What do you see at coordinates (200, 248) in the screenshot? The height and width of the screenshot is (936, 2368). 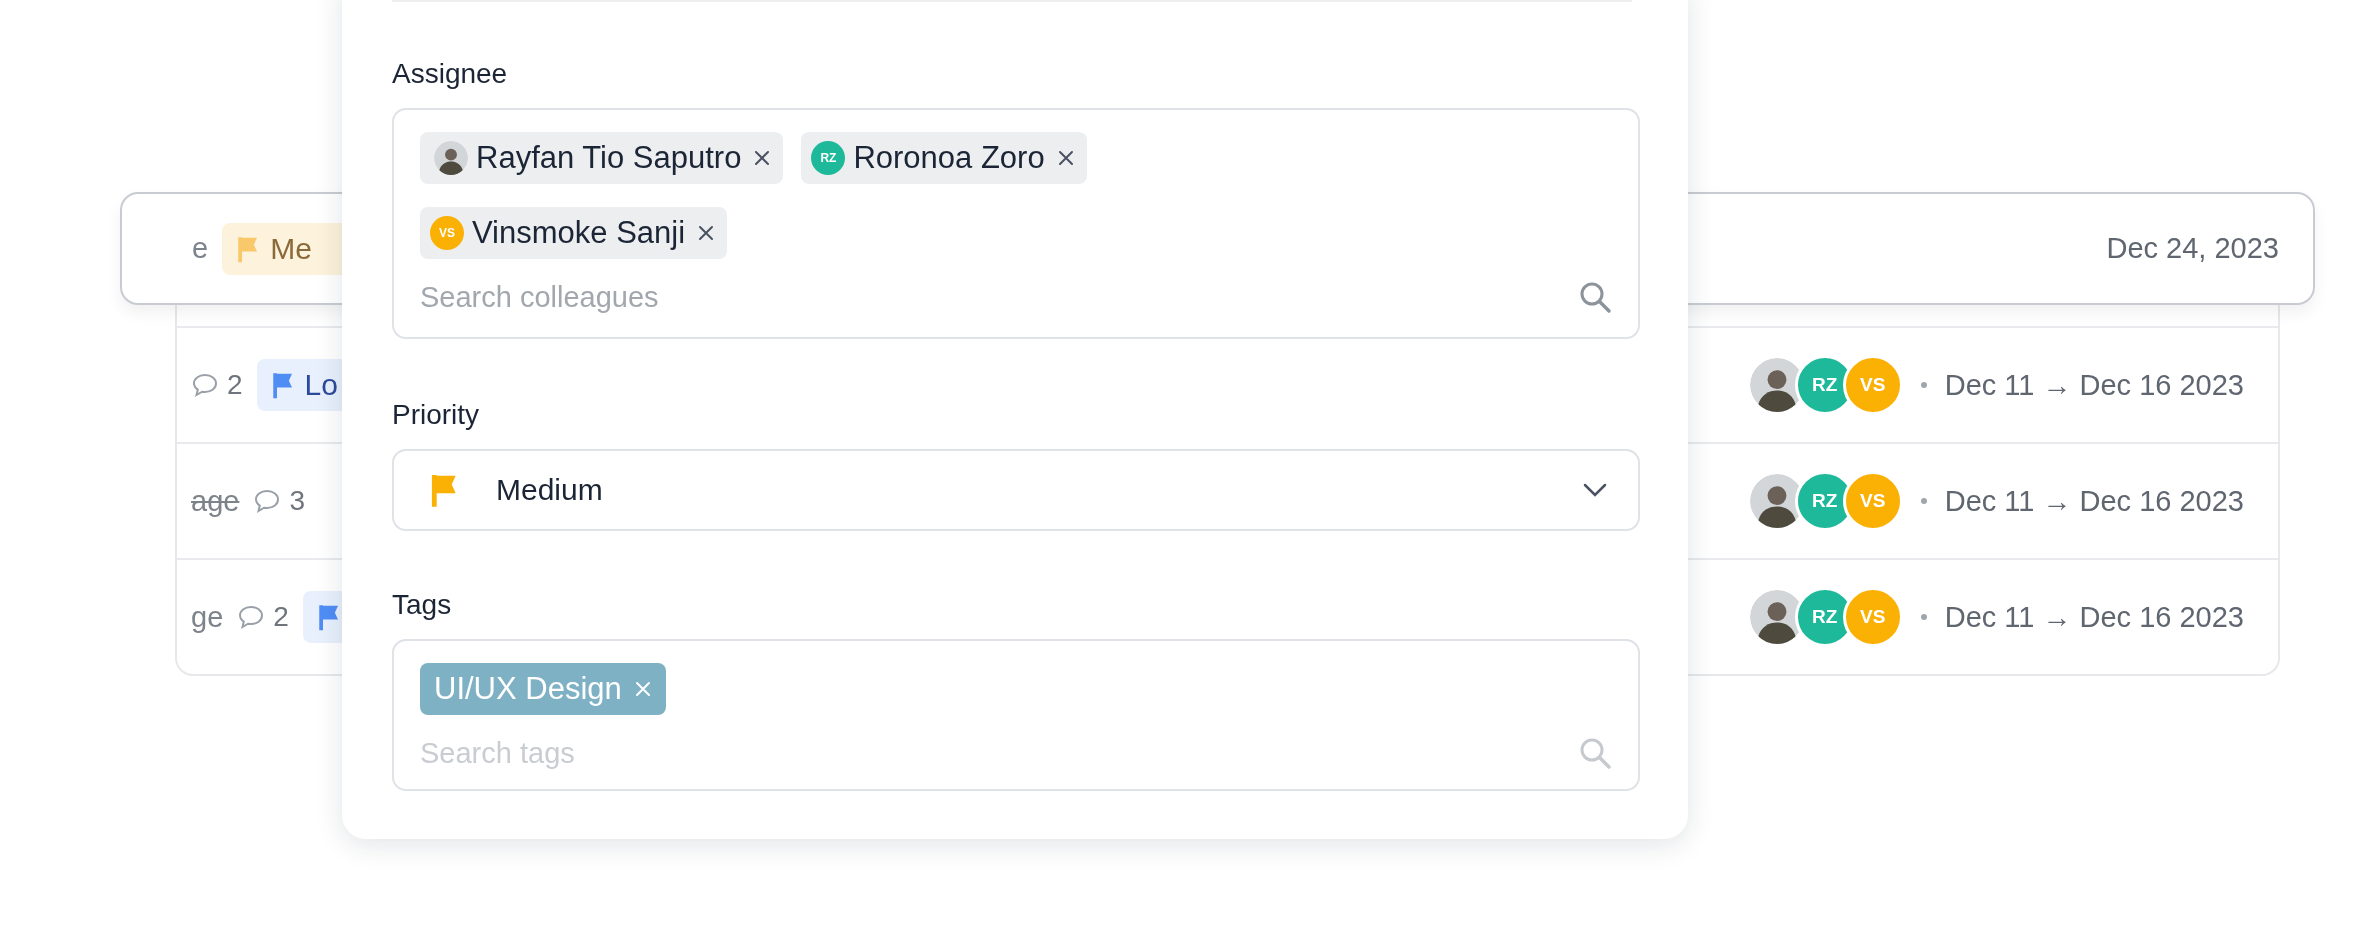 I see `task-title: e` at bounding box center [200, 248].